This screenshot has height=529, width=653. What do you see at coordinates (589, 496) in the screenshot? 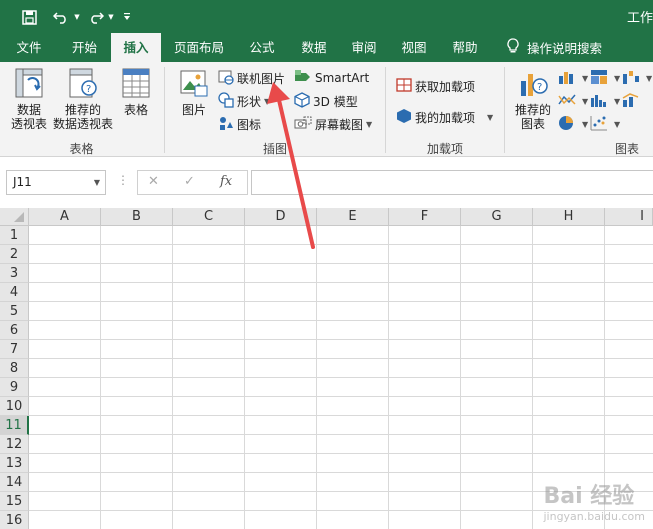
I see `watermark-text: Bai 经验` at bounding box center [589, 496].